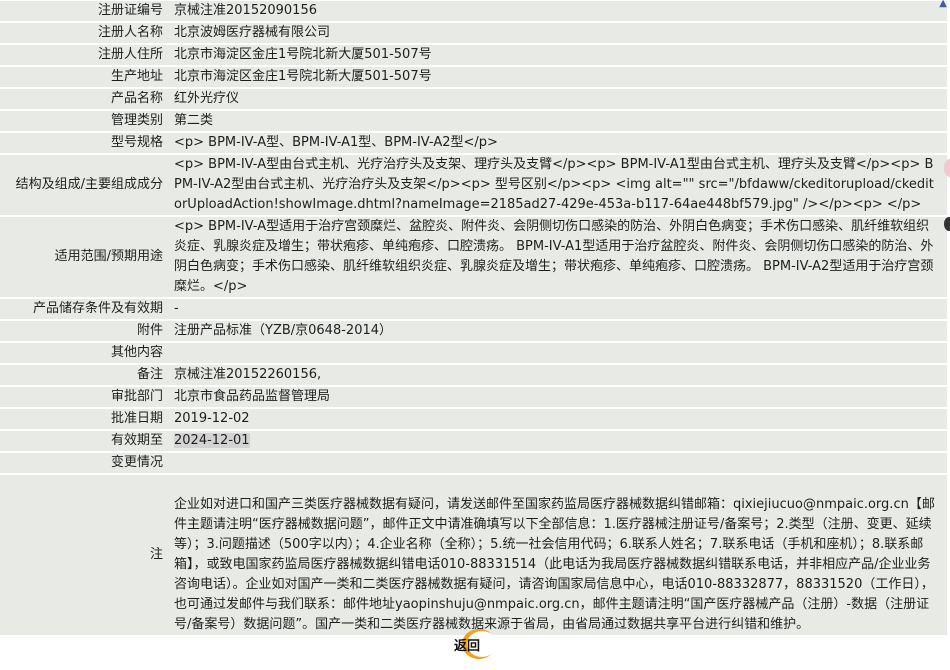 This screenshot has width=950, height=670. I want to click on table-row: 备注 京械注准20152260156,, so click(473, 375).